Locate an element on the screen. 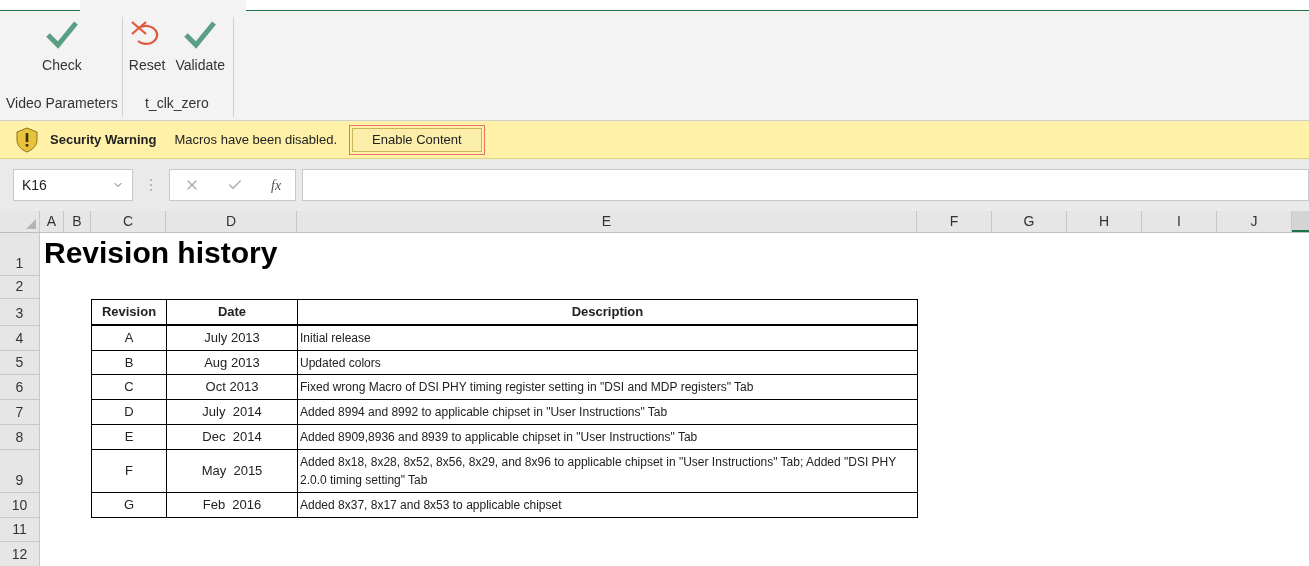 This screenshot has width=1309, height=566. row-header: 11 is located at coordinates (20, 530).